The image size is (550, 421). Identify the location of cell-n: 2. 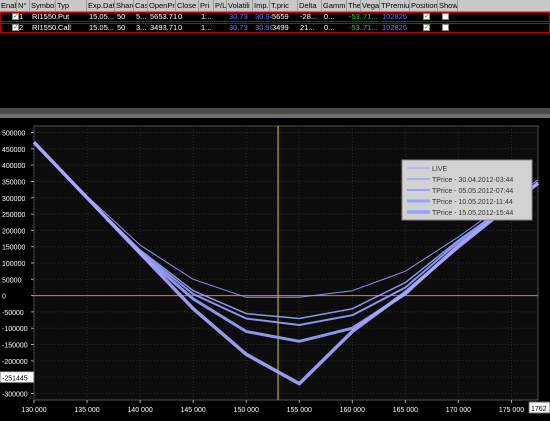
(21, 28).